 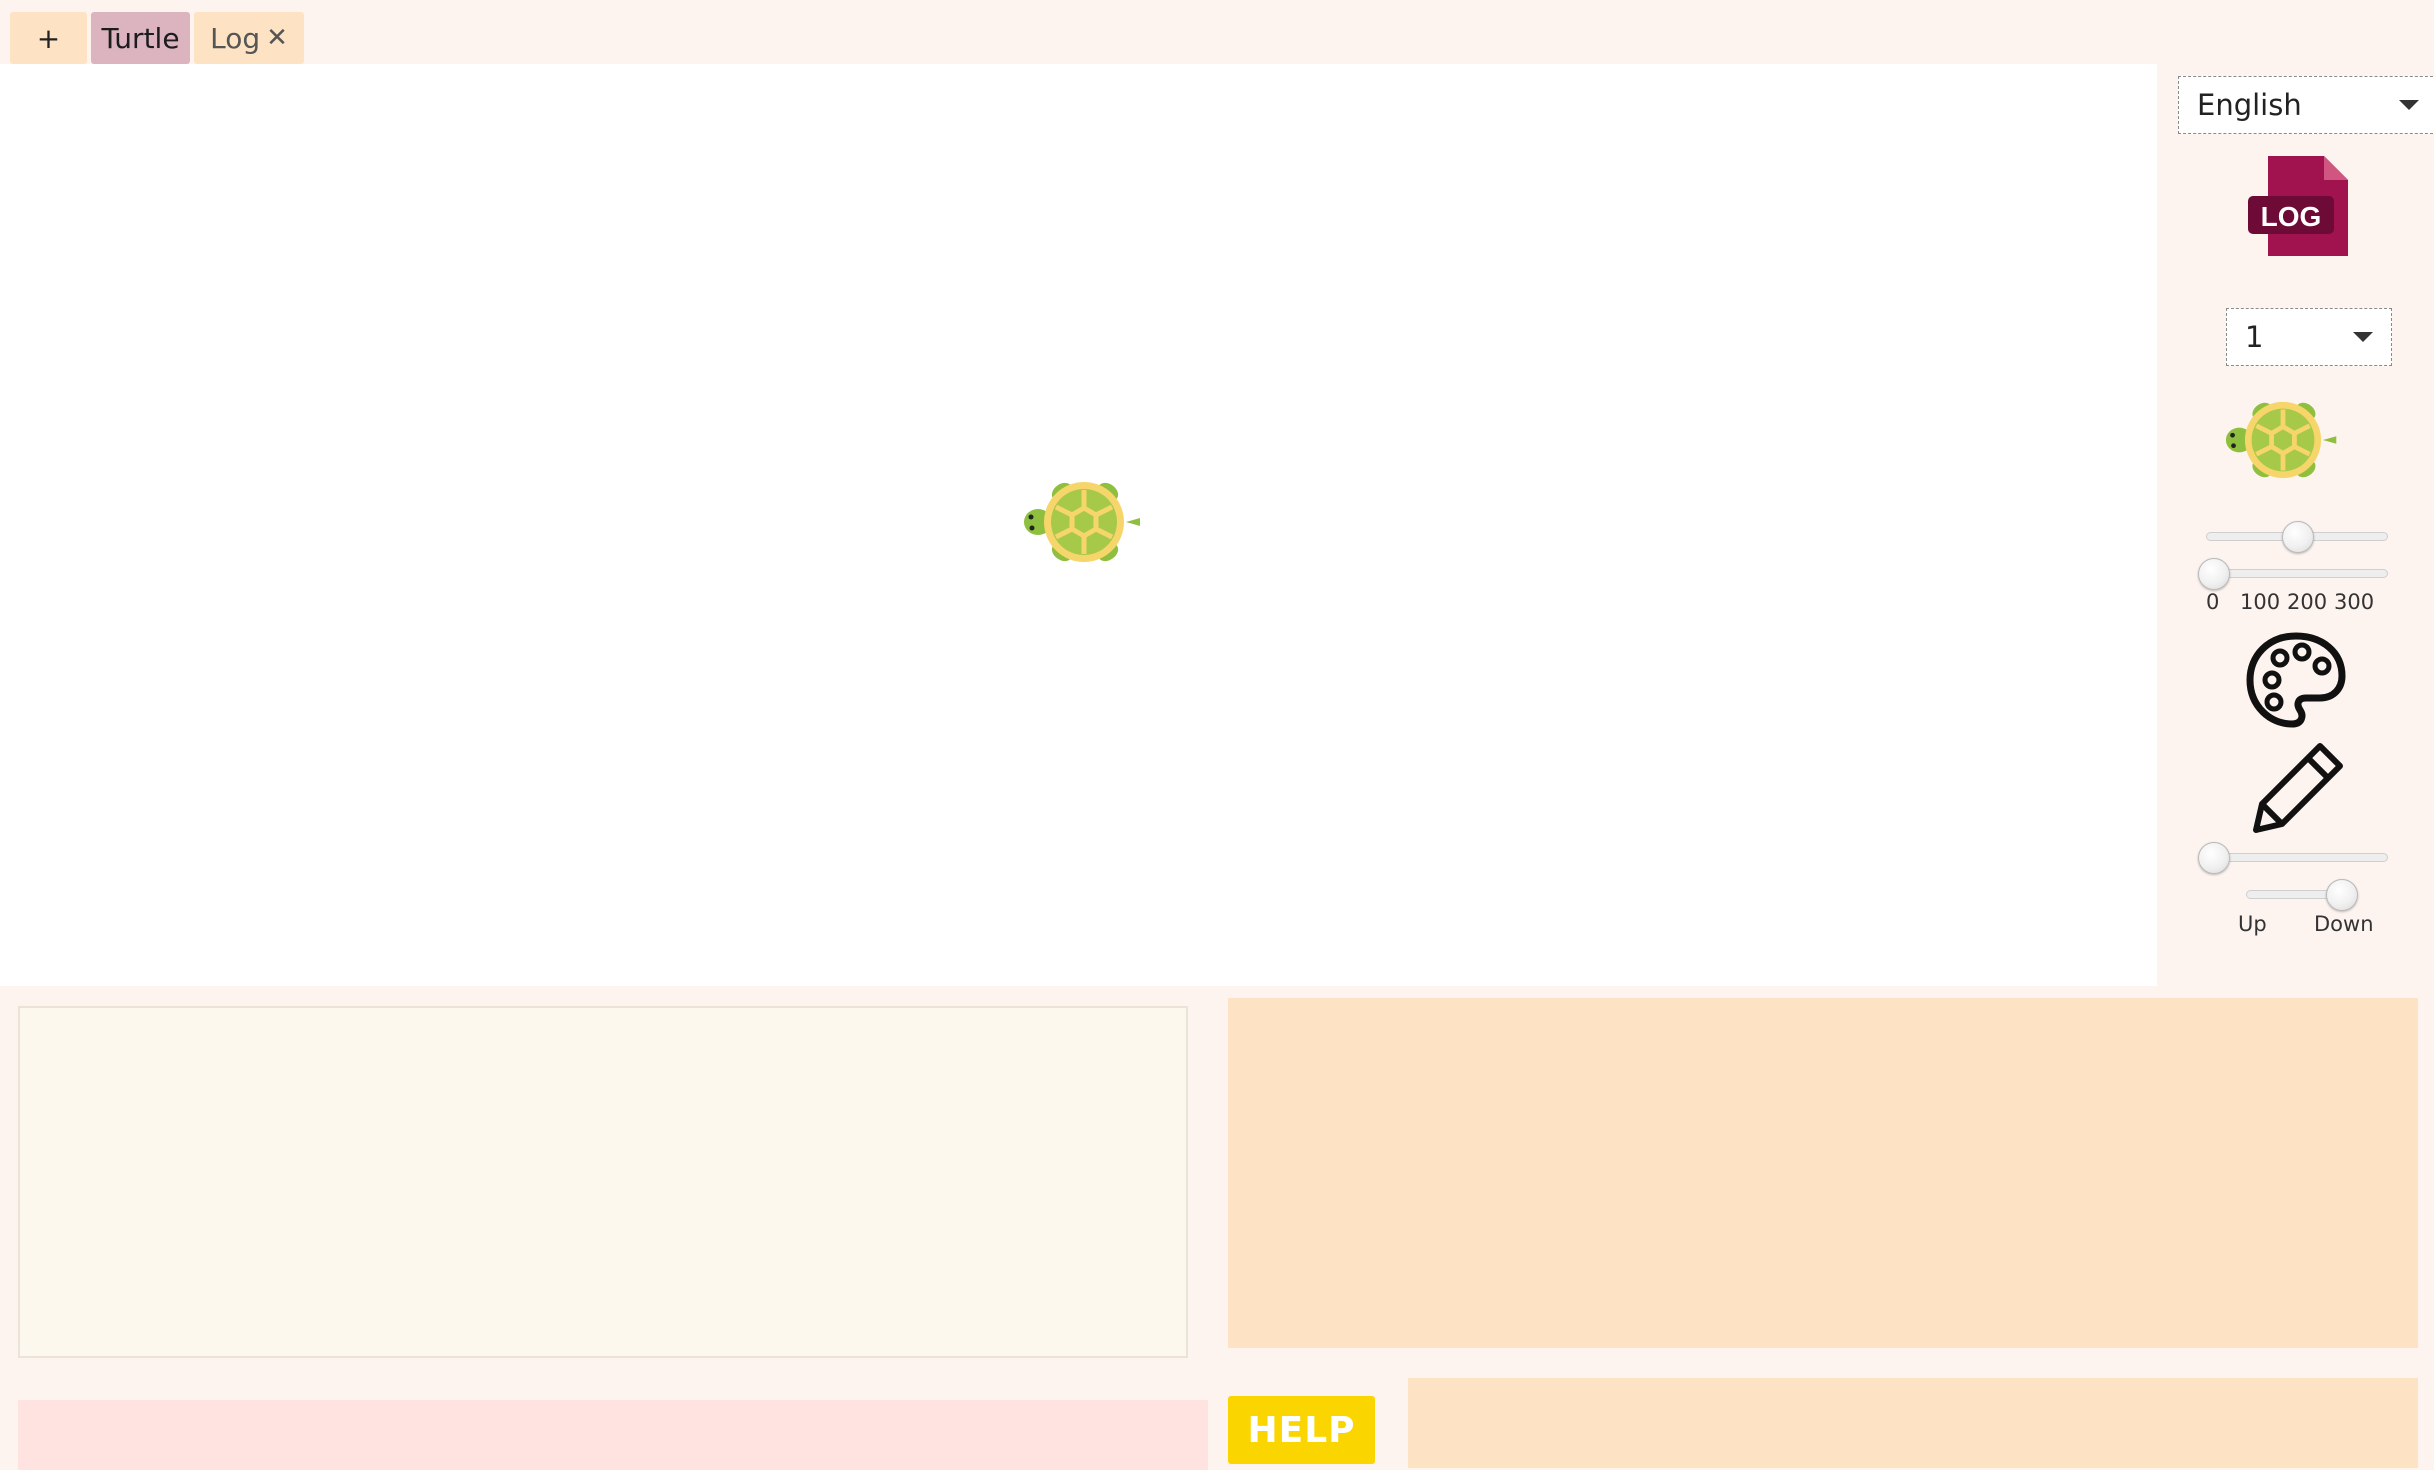 I want to click on speed-slider-thumb, so click(x=2298, y=537).